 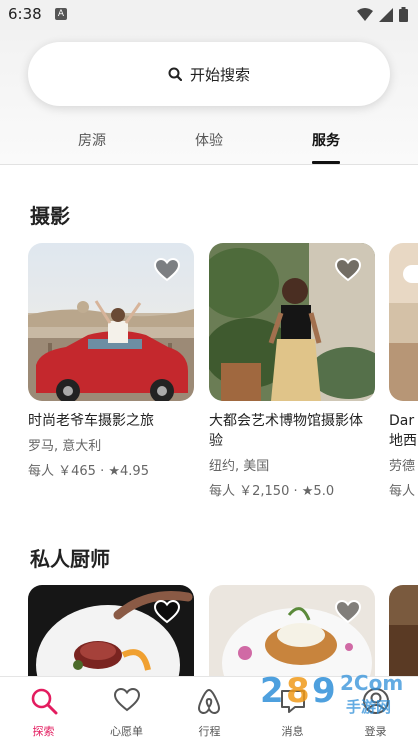 I want to click on tab-services: 服务, so click(x=326, y=147).